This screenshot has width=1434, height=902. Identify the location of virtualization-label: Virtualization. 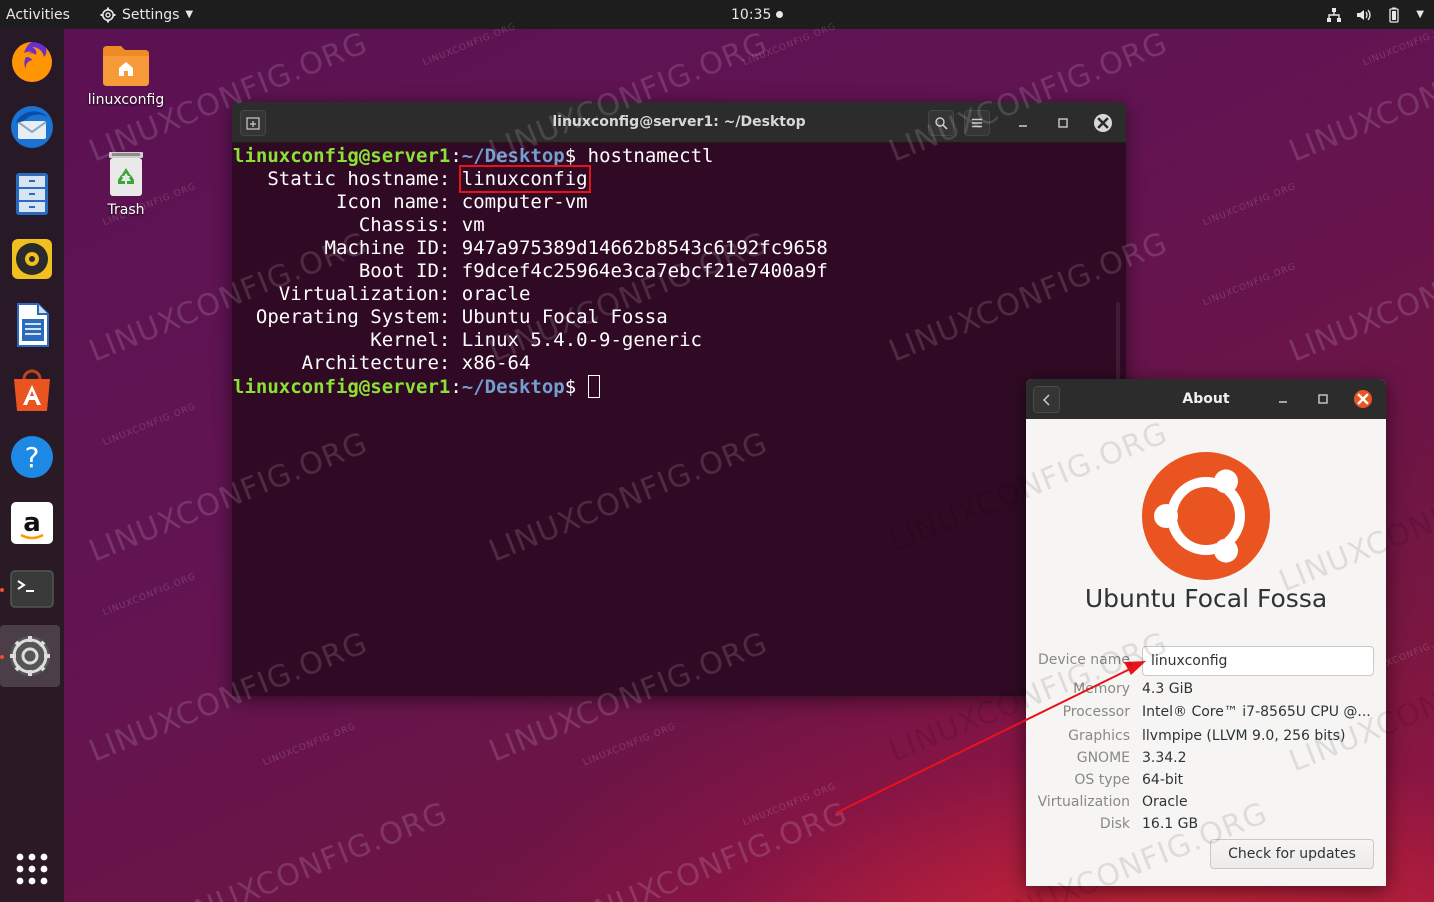
(1083, 802).